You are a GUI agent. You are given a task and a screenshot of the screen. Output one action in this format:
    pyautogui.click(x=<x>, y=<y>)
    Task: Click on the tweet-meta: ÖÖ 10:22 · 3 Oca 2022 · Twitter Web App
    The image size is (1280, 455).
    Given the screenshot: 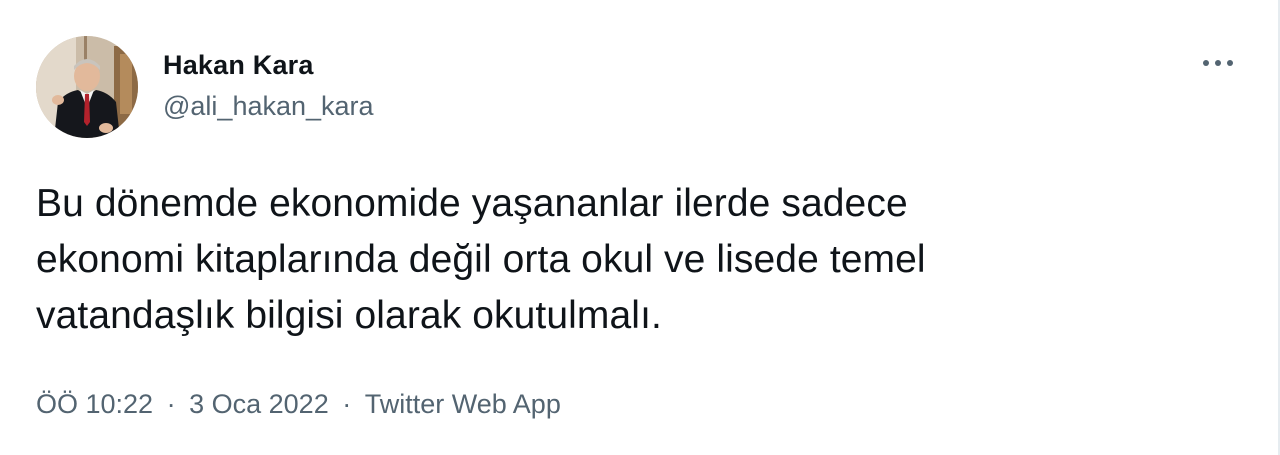 What is the action you would take?
    pyautogui.click(x=298, y=404)
    